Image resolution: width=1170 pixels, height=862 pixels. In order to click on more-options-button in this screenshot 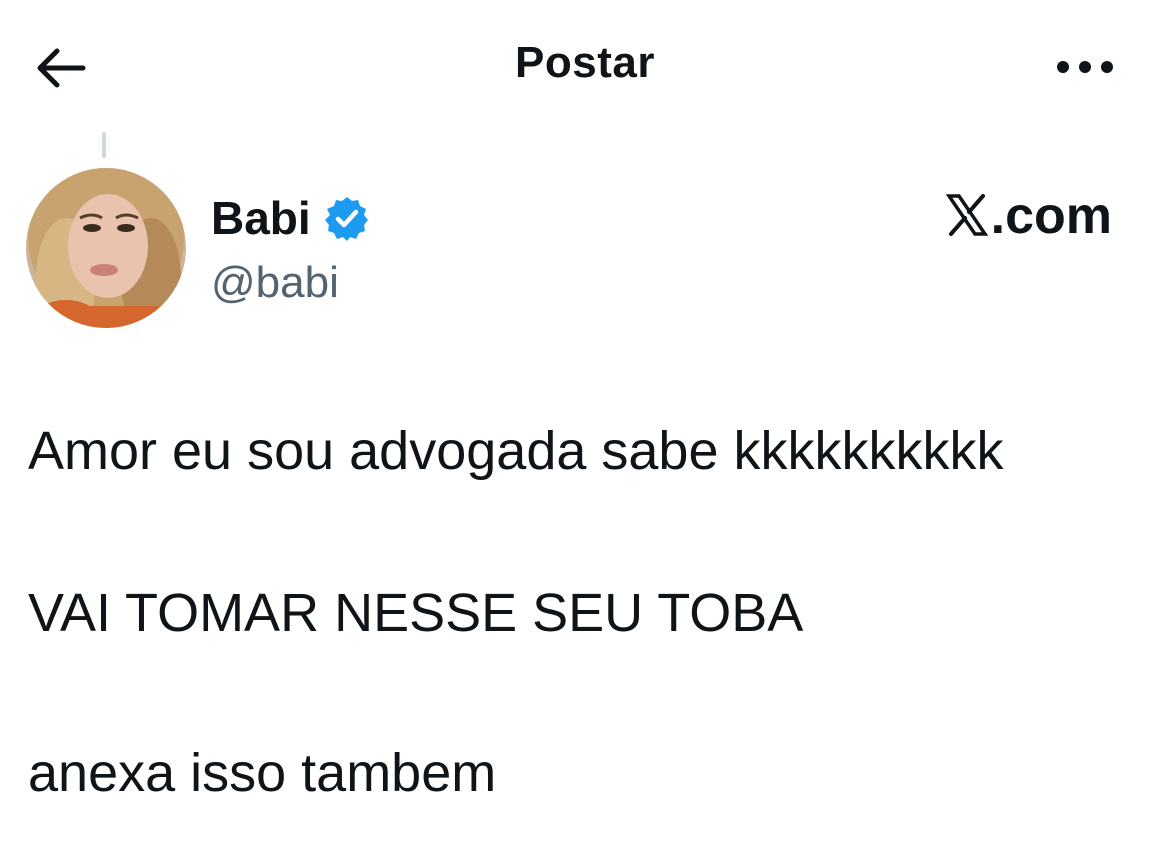, I will do `click(1085, 67)`.